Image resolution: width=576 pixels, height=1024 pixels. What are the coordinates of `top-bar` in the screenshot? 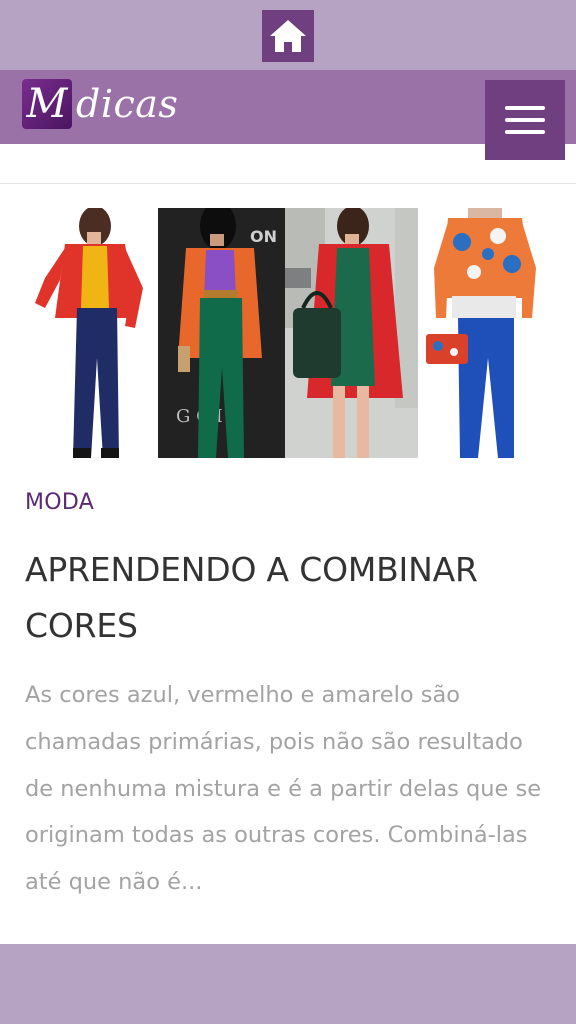 It's located at (288, 35).